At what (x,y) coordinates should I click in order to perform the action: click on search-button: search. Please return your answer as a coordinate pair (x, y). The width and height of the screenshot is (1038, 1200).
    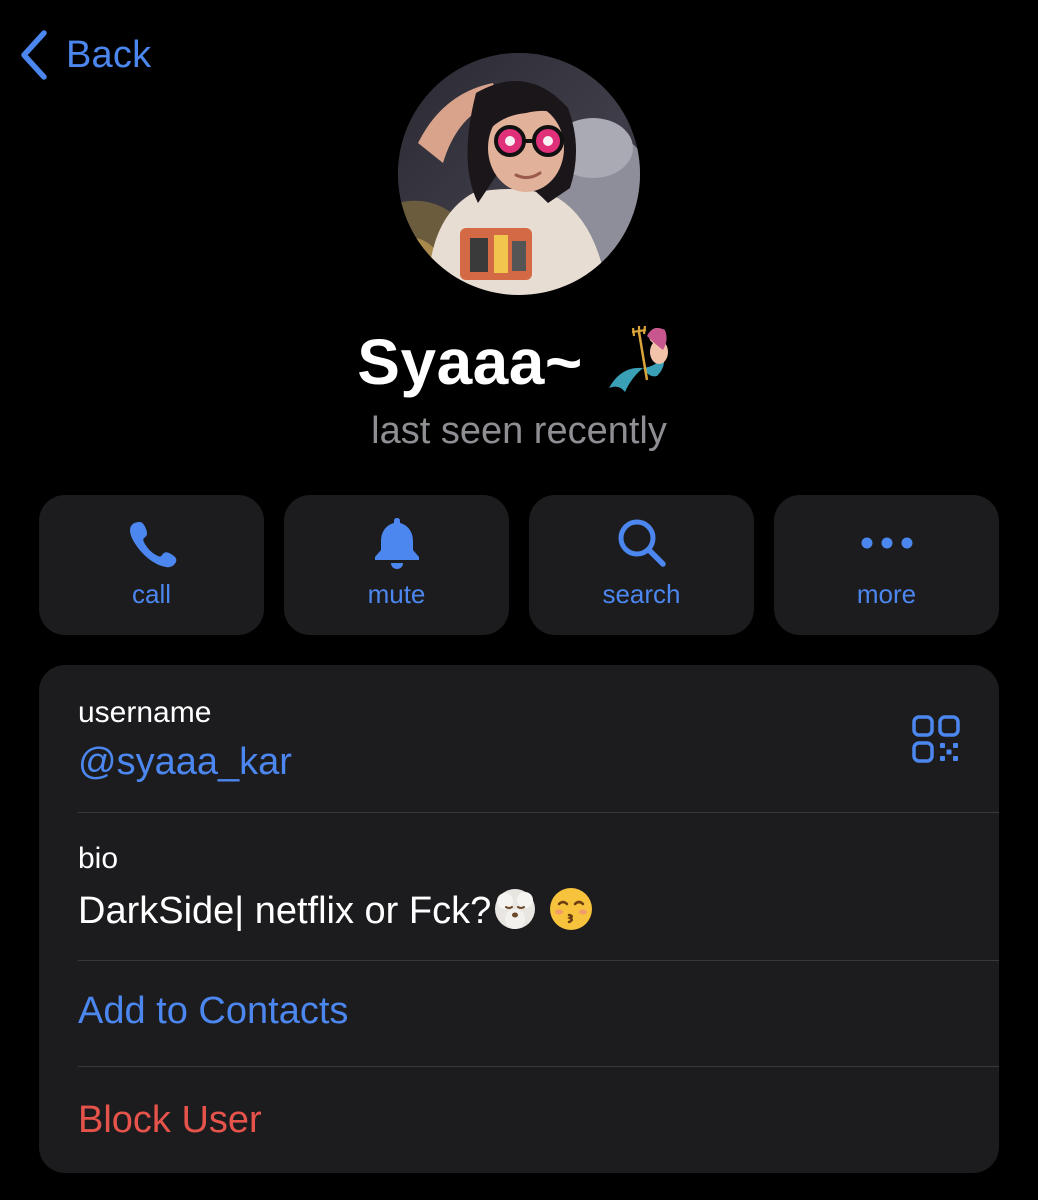
    Looking at the image, I should click on (641, 565).